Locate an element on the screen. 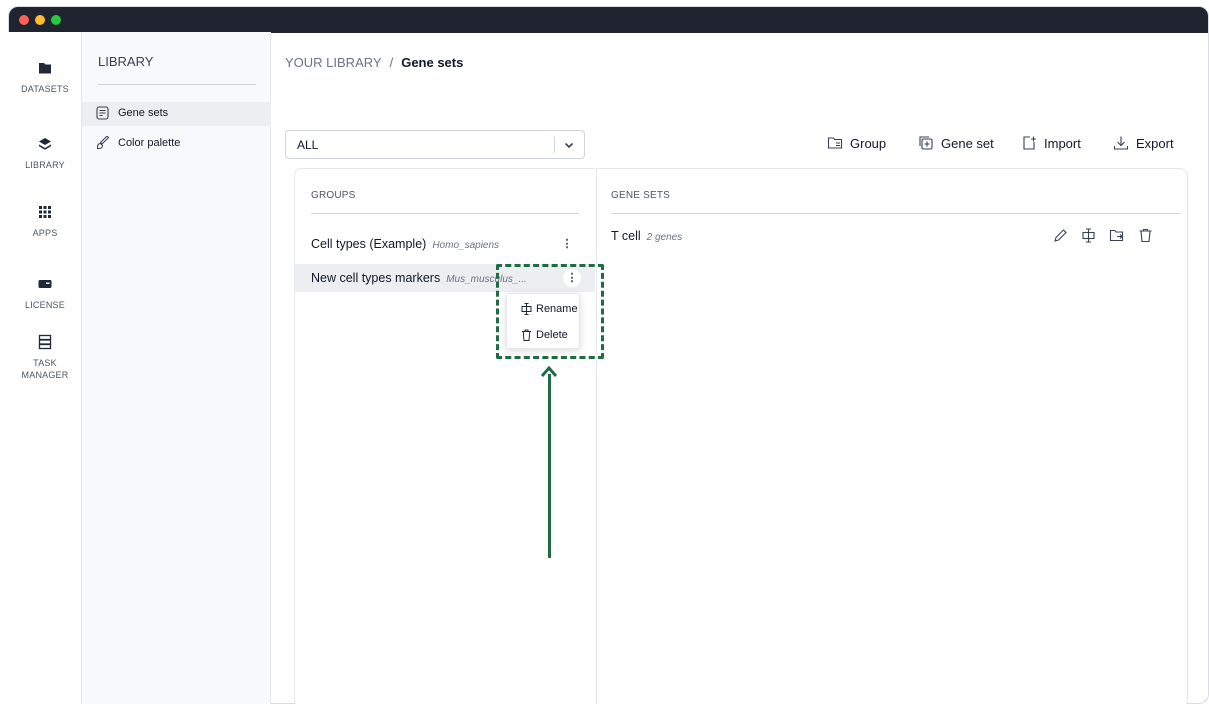 This screenshot has height=704, width=1209. move-icon is located at coordinates (1116, 235).